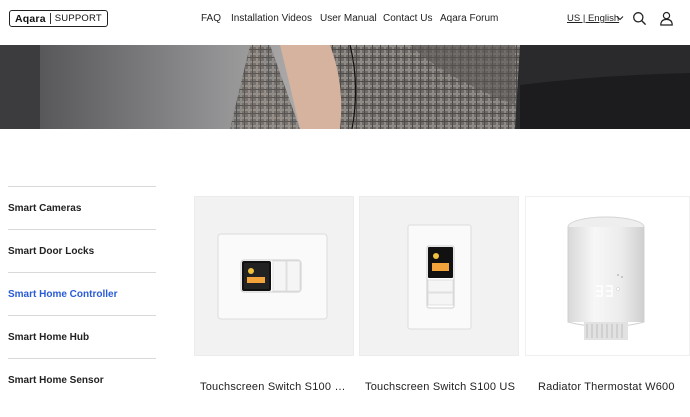 Image resolution: width=690 pixels, height=417 pixels. What do you see at coordinates (82, 207) in the screenshot?
I see `sidebar-item-smart-cameras: Smart Cameras` at bounding box center [82, 207].